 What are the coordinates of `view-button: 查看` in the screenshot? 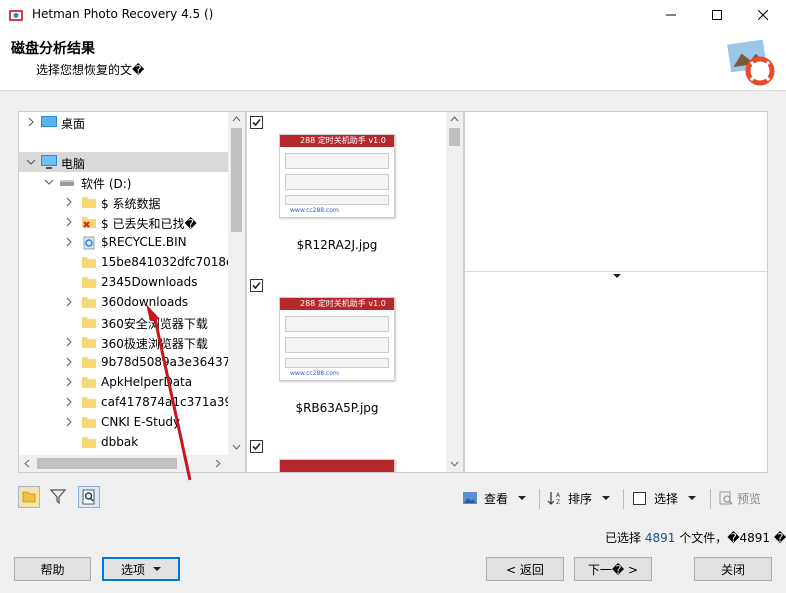 It's located at (494, 498).